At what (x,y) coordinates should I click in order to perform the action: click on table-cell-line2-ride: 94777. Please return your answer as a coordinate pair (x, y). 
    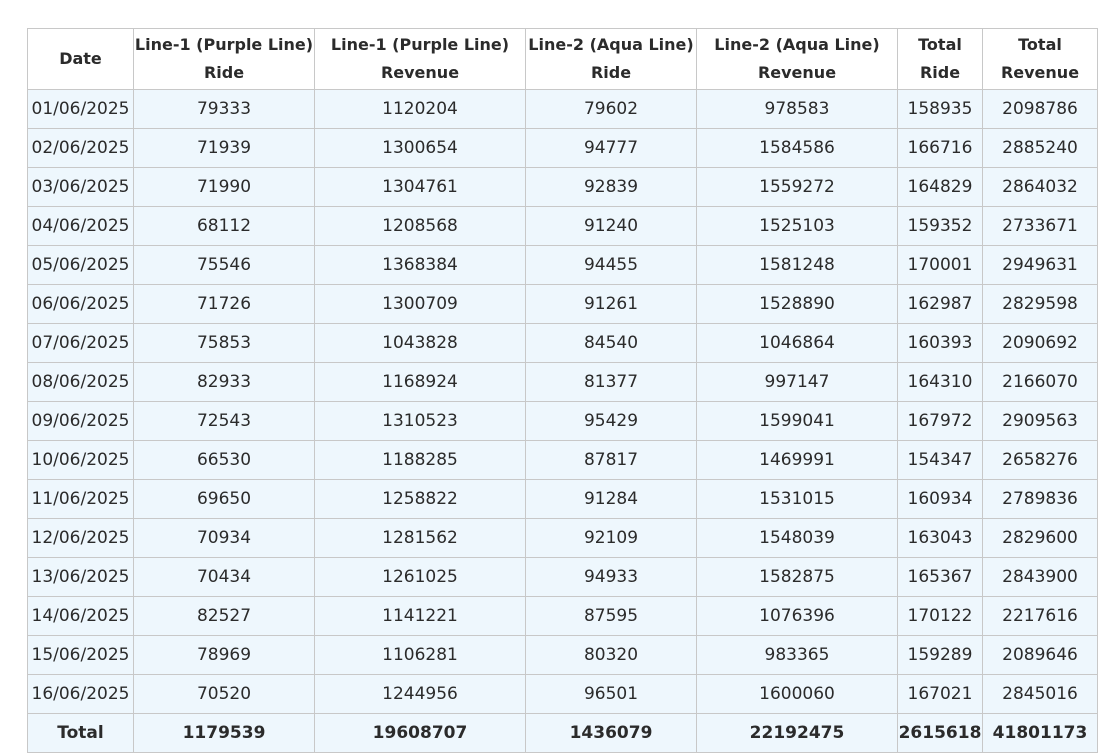
    Looking at the image, I should click on (611, 148).